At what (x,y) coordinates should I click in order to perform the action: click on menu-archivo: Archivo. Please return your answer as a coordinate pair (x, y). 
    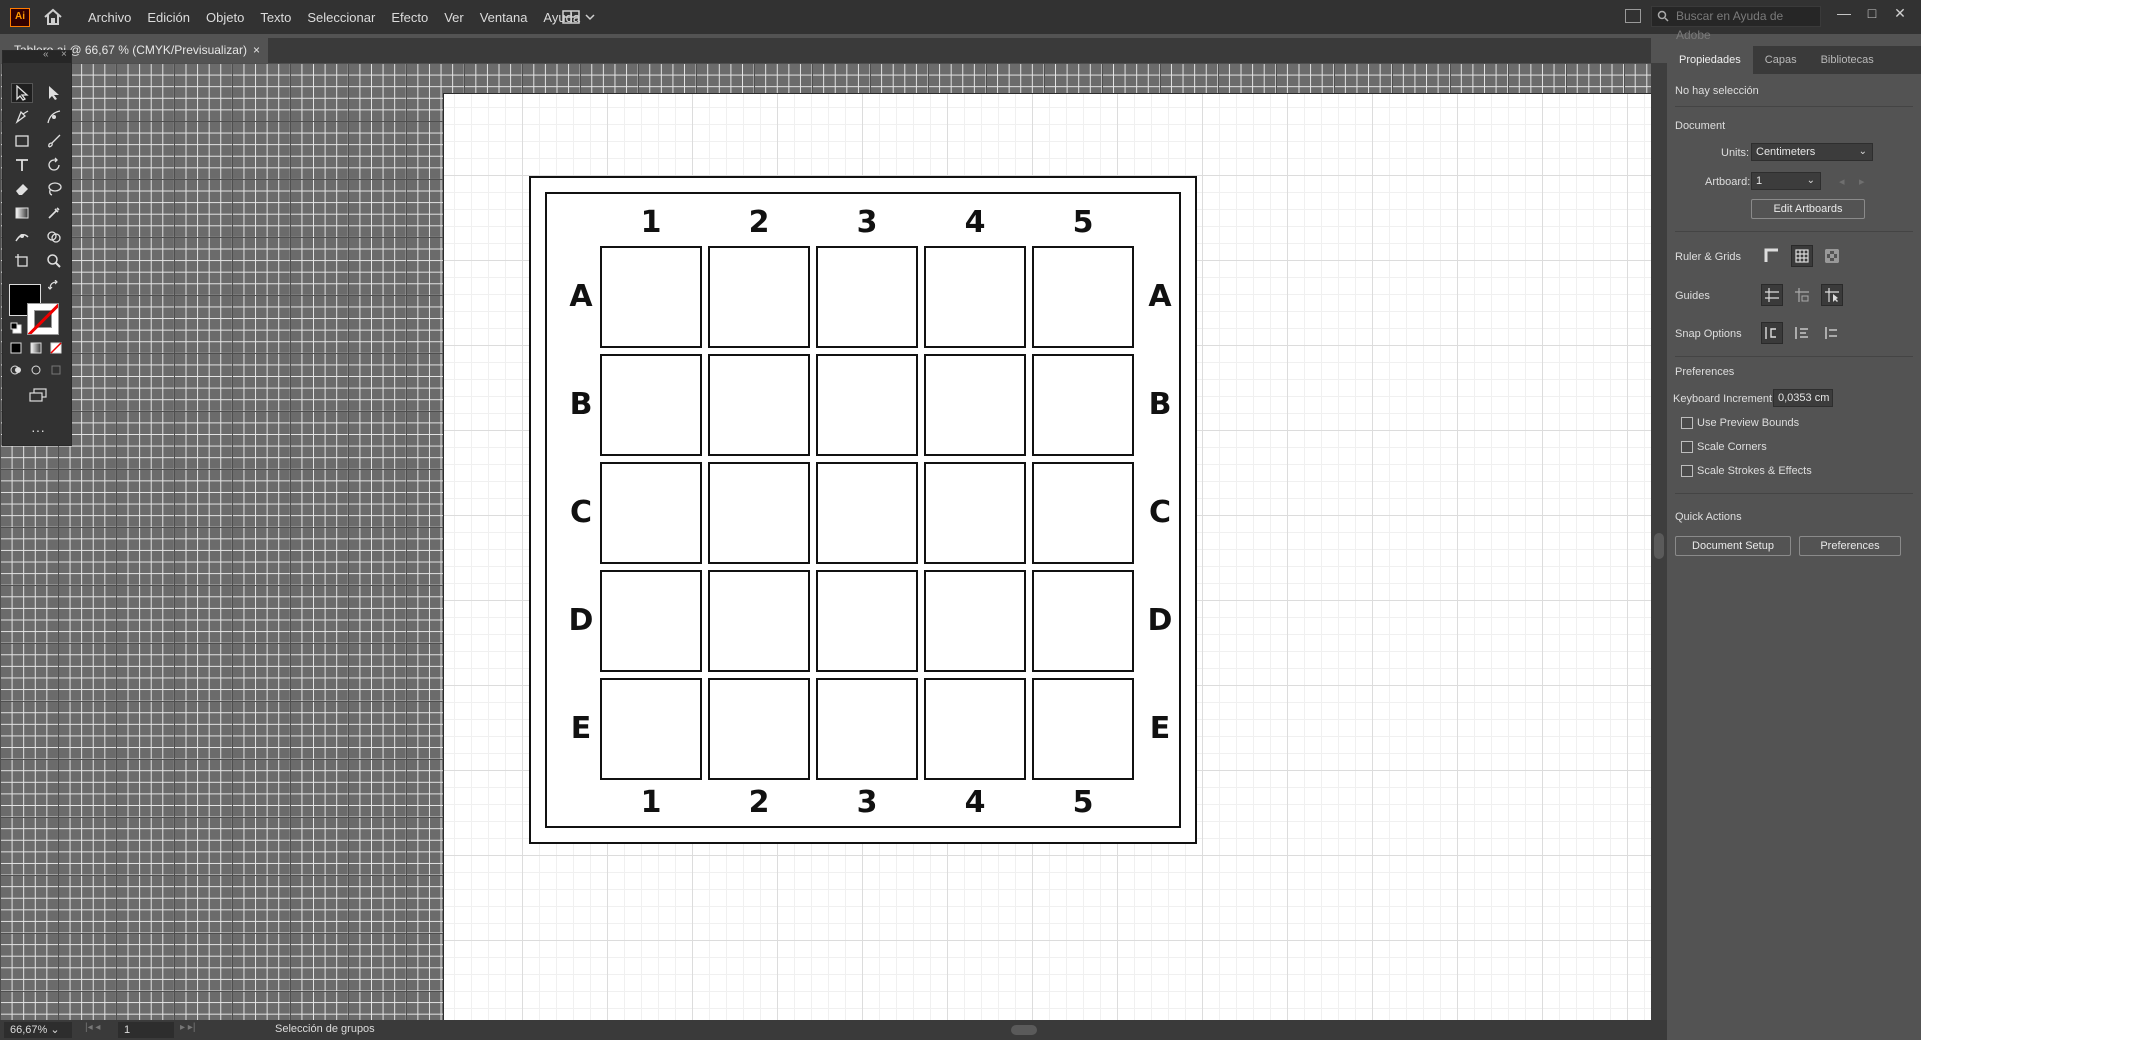
    Looking at the image, I should click on (109, 17).